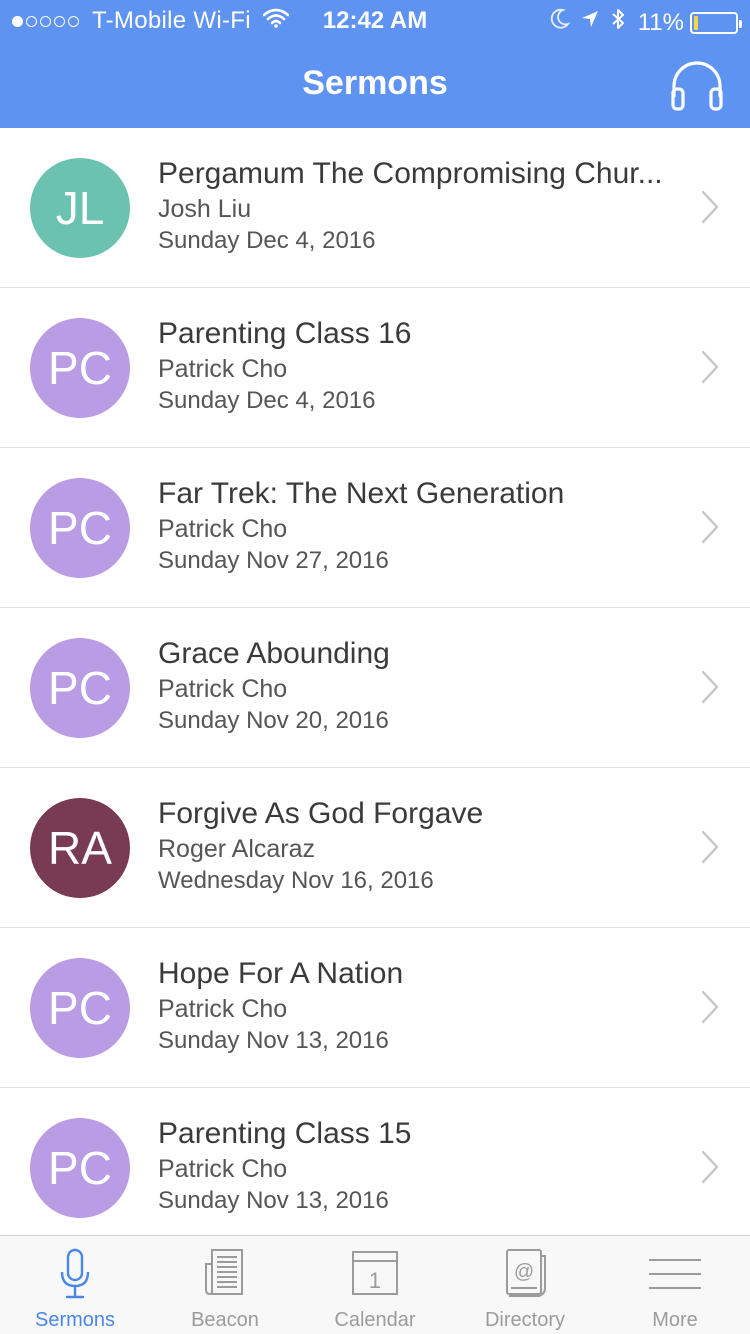  What do you see at coordinates (375, 20) in the screenshot?
I see `status-bar: T-Mobile Wi-Fi 12:42 AM 11%` at bounding box center [375, 20].